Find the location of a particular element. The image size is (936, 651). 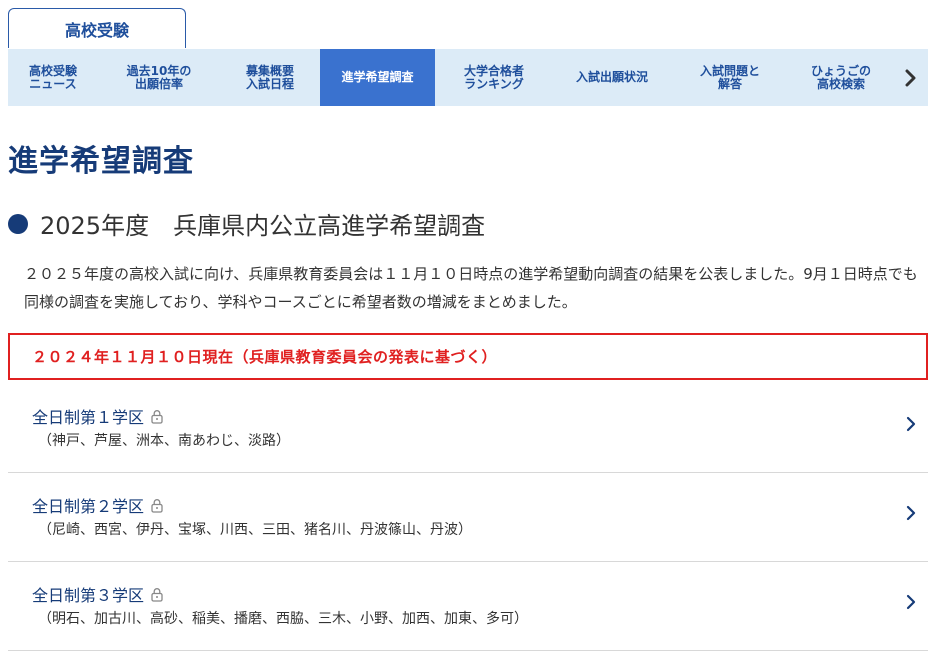

district-title: 全日制第２学区 is located at coordinates (98, 505).